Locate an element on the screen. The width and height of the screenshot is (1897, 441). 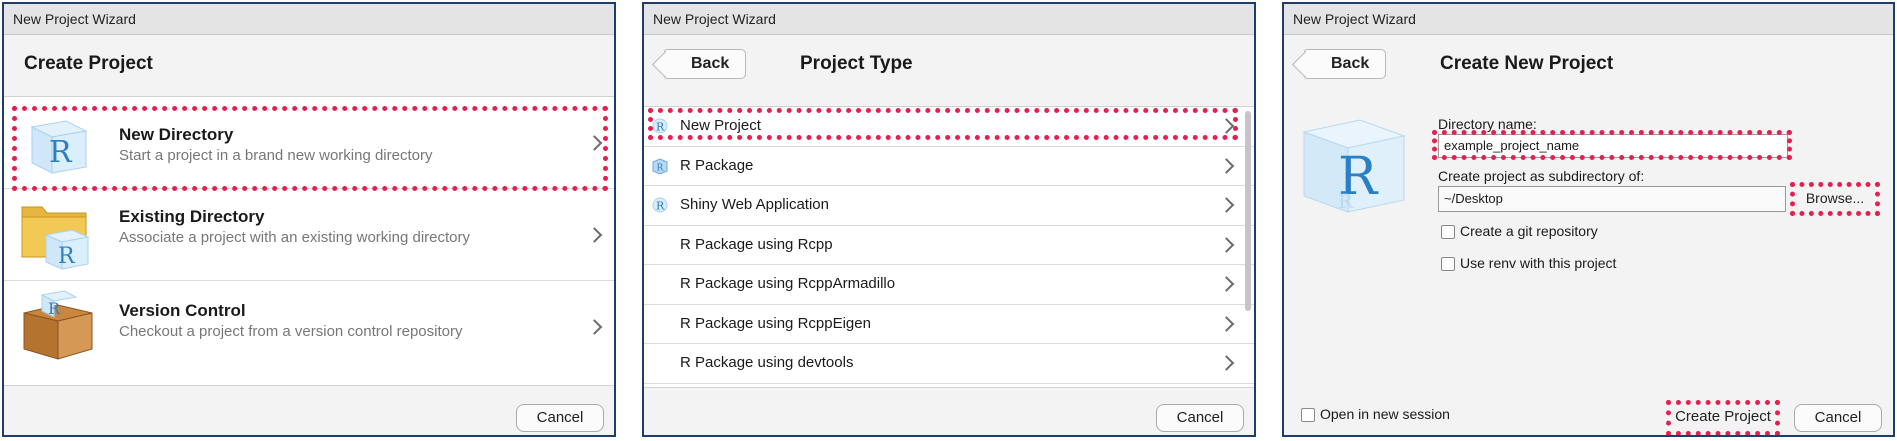
list-item-label: R Package using RcppArmadillo is located at coordinates (788, 283).